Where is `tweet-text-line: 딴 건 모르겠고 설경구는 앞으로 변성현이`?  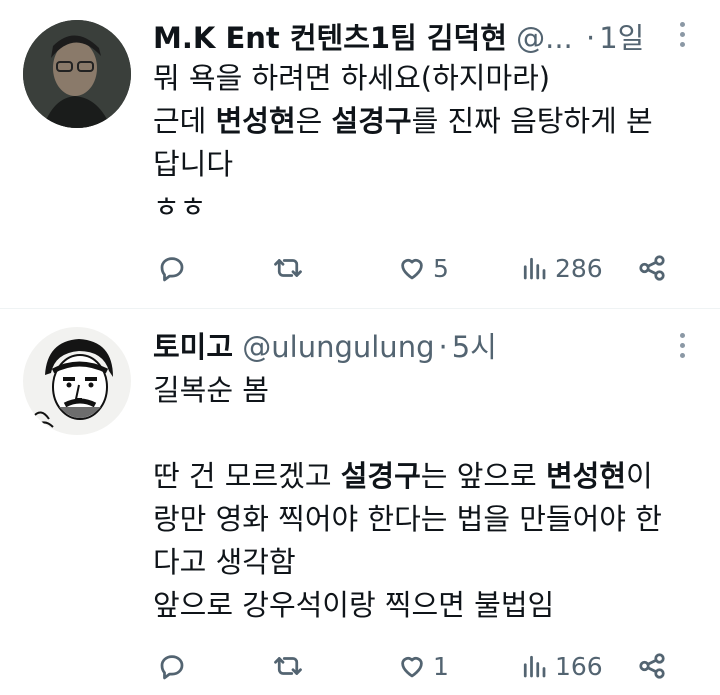 tweet-text-line: 딴 건 모르겠고 설경구는 앞으로 변성현이 is located at coordinates (421, 476).